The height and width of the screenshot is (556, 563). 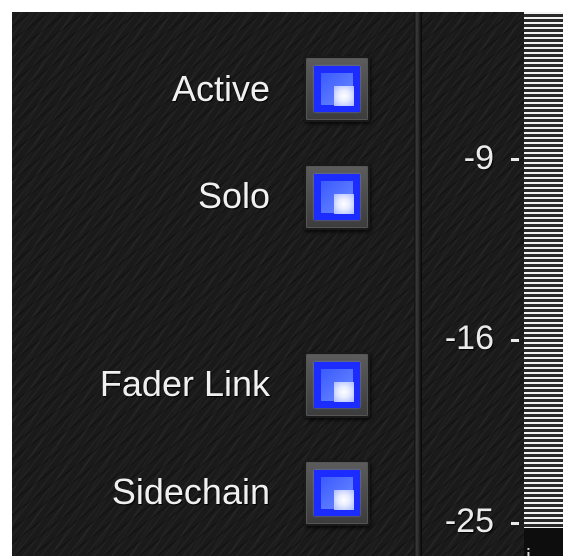 What do you see at coordinates (418, 284) in the screenshot?
I see `panel-divider` at bounding box center [418, 284].